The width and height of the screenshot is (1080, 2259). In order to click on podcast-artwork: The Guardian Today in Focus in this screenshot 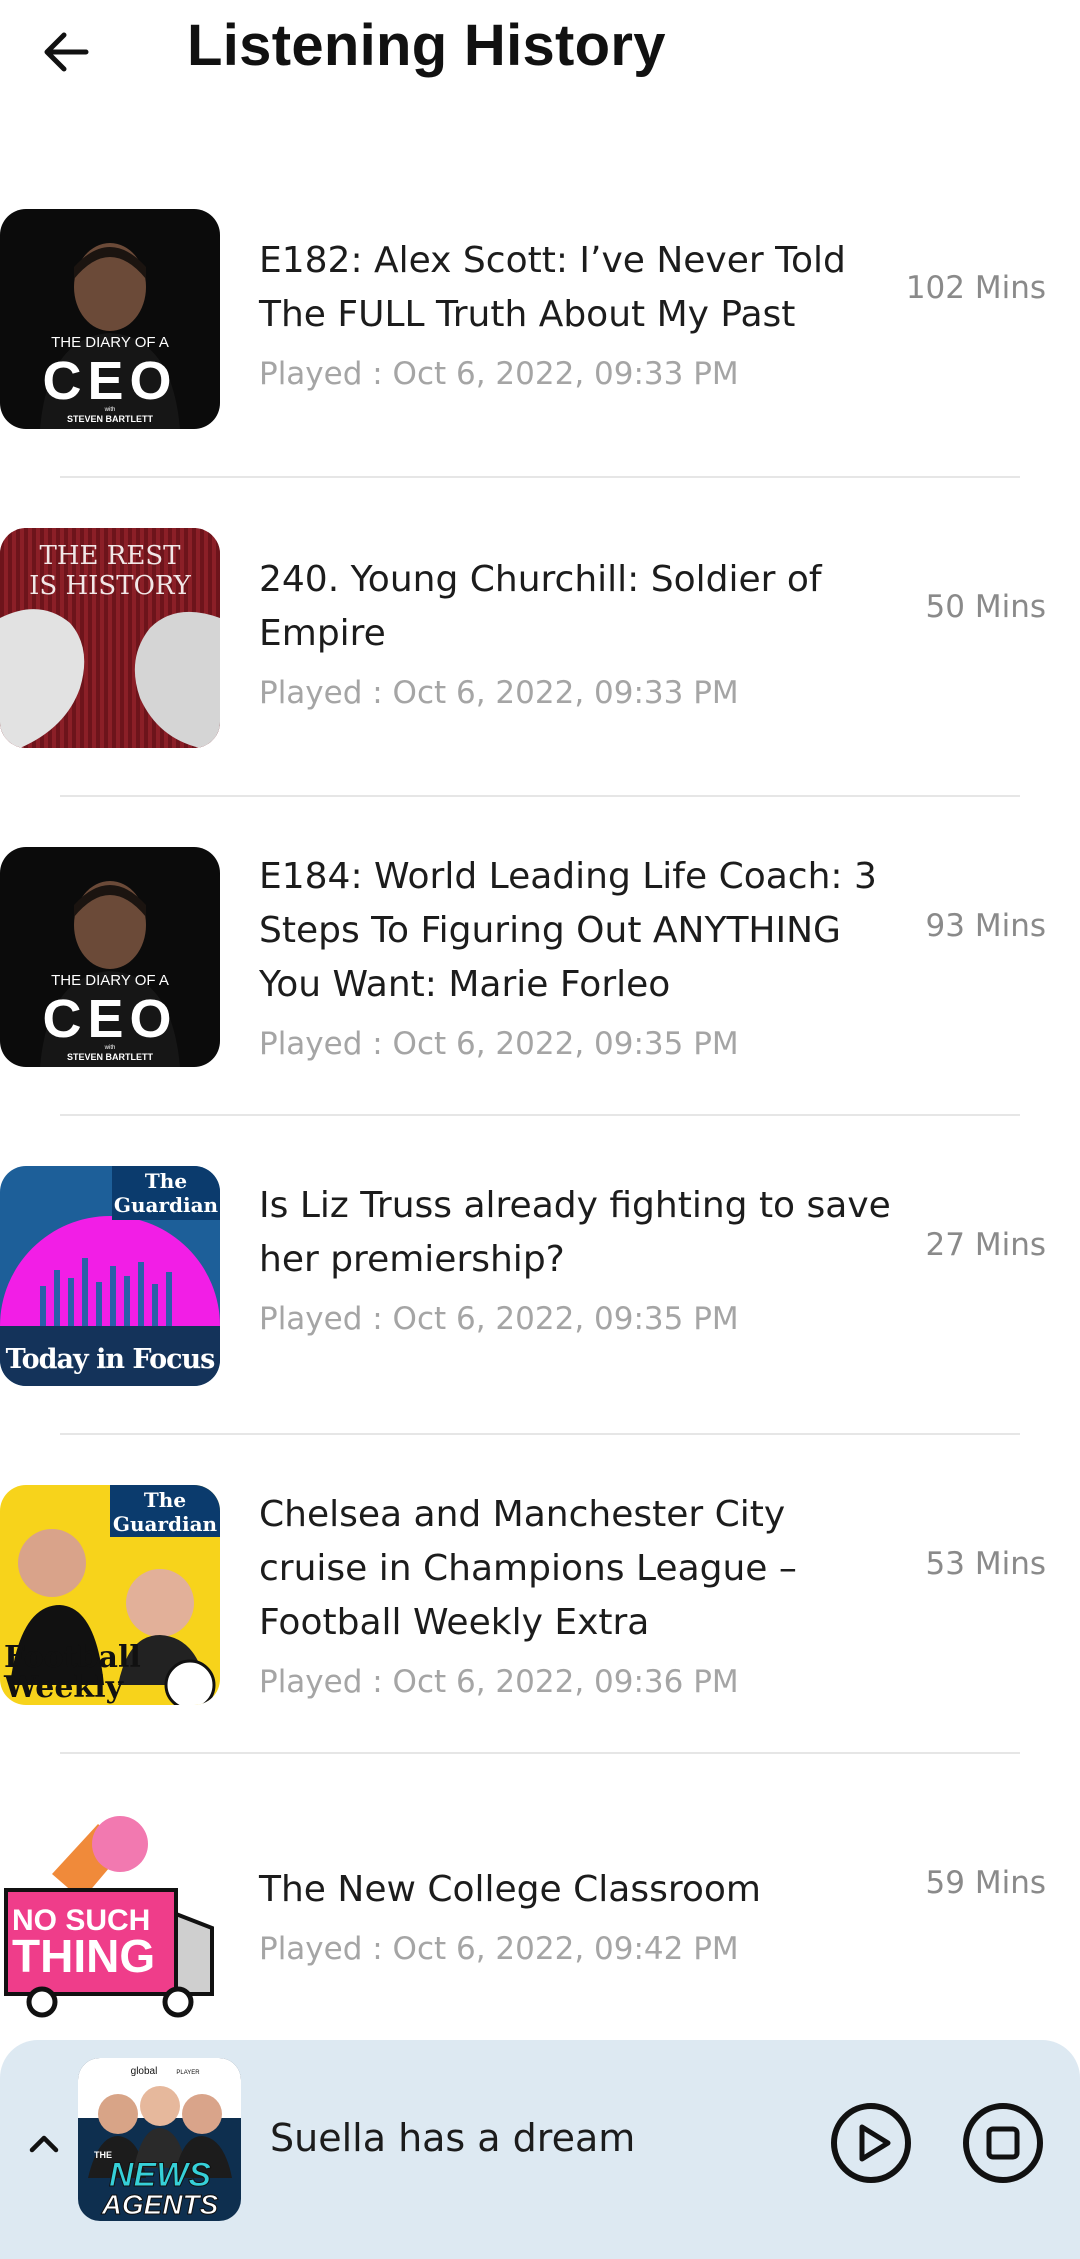, I will do `click(110, 1276)`.